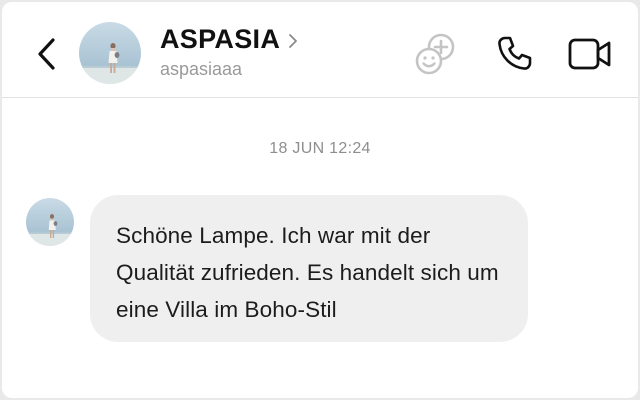  Describe the element at coordinates (201, 69) in the screenshot. I see `contact-username: aspasiaaa` at that location.